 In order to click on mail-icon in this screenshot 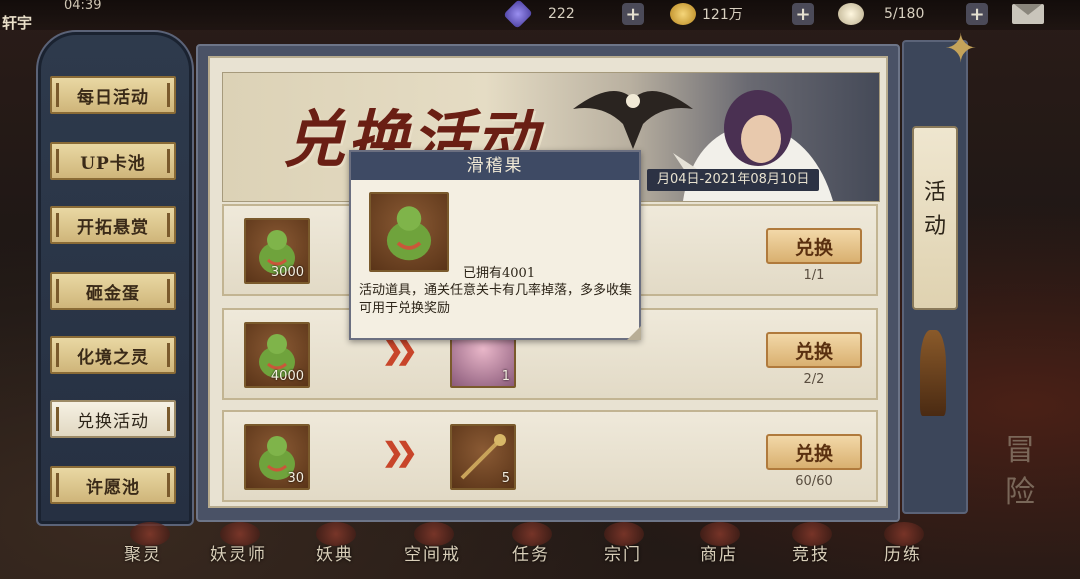, I will do `click(1028, 14)`.